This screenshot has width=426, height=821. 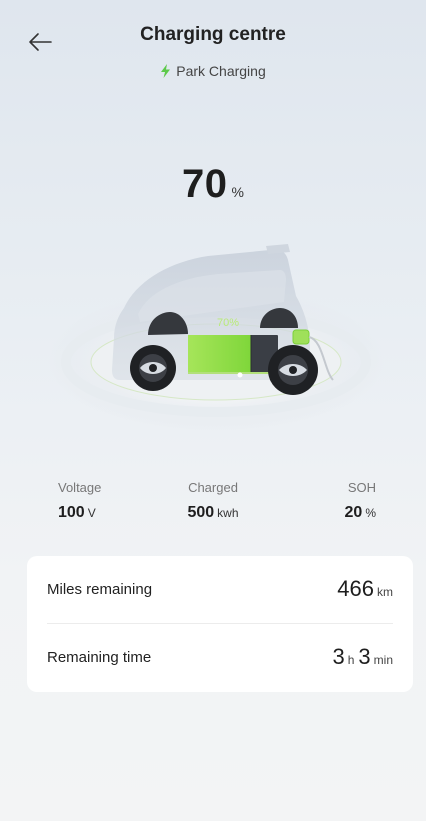 What do you see at coordinates (220, 657) in the screenshot?
I see `remaining-time-row: Remaining time 3 h 3 min` at bounding box center [220, 657].